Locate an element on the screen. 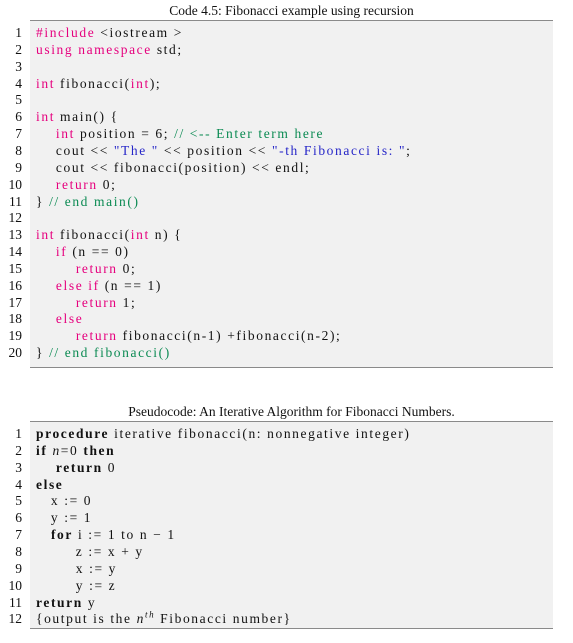 The height and width of the screenshot is (643, 573). keyword: for is located at coordinates (61, 535).